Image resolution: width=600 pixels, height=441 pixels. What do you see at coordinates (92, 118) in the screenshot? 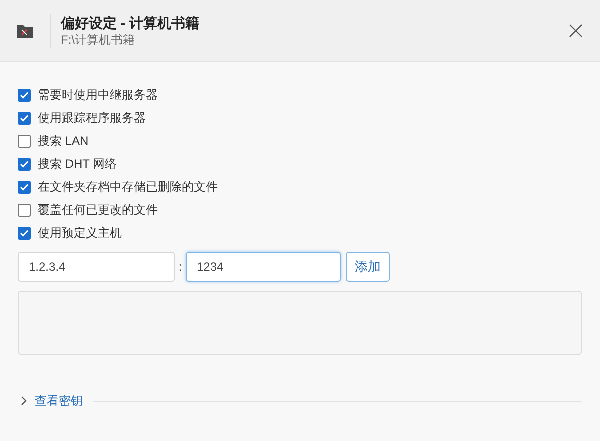
I see `checkbox-label: 使用跟踪程序服务器` at bounding box center [92, 118].